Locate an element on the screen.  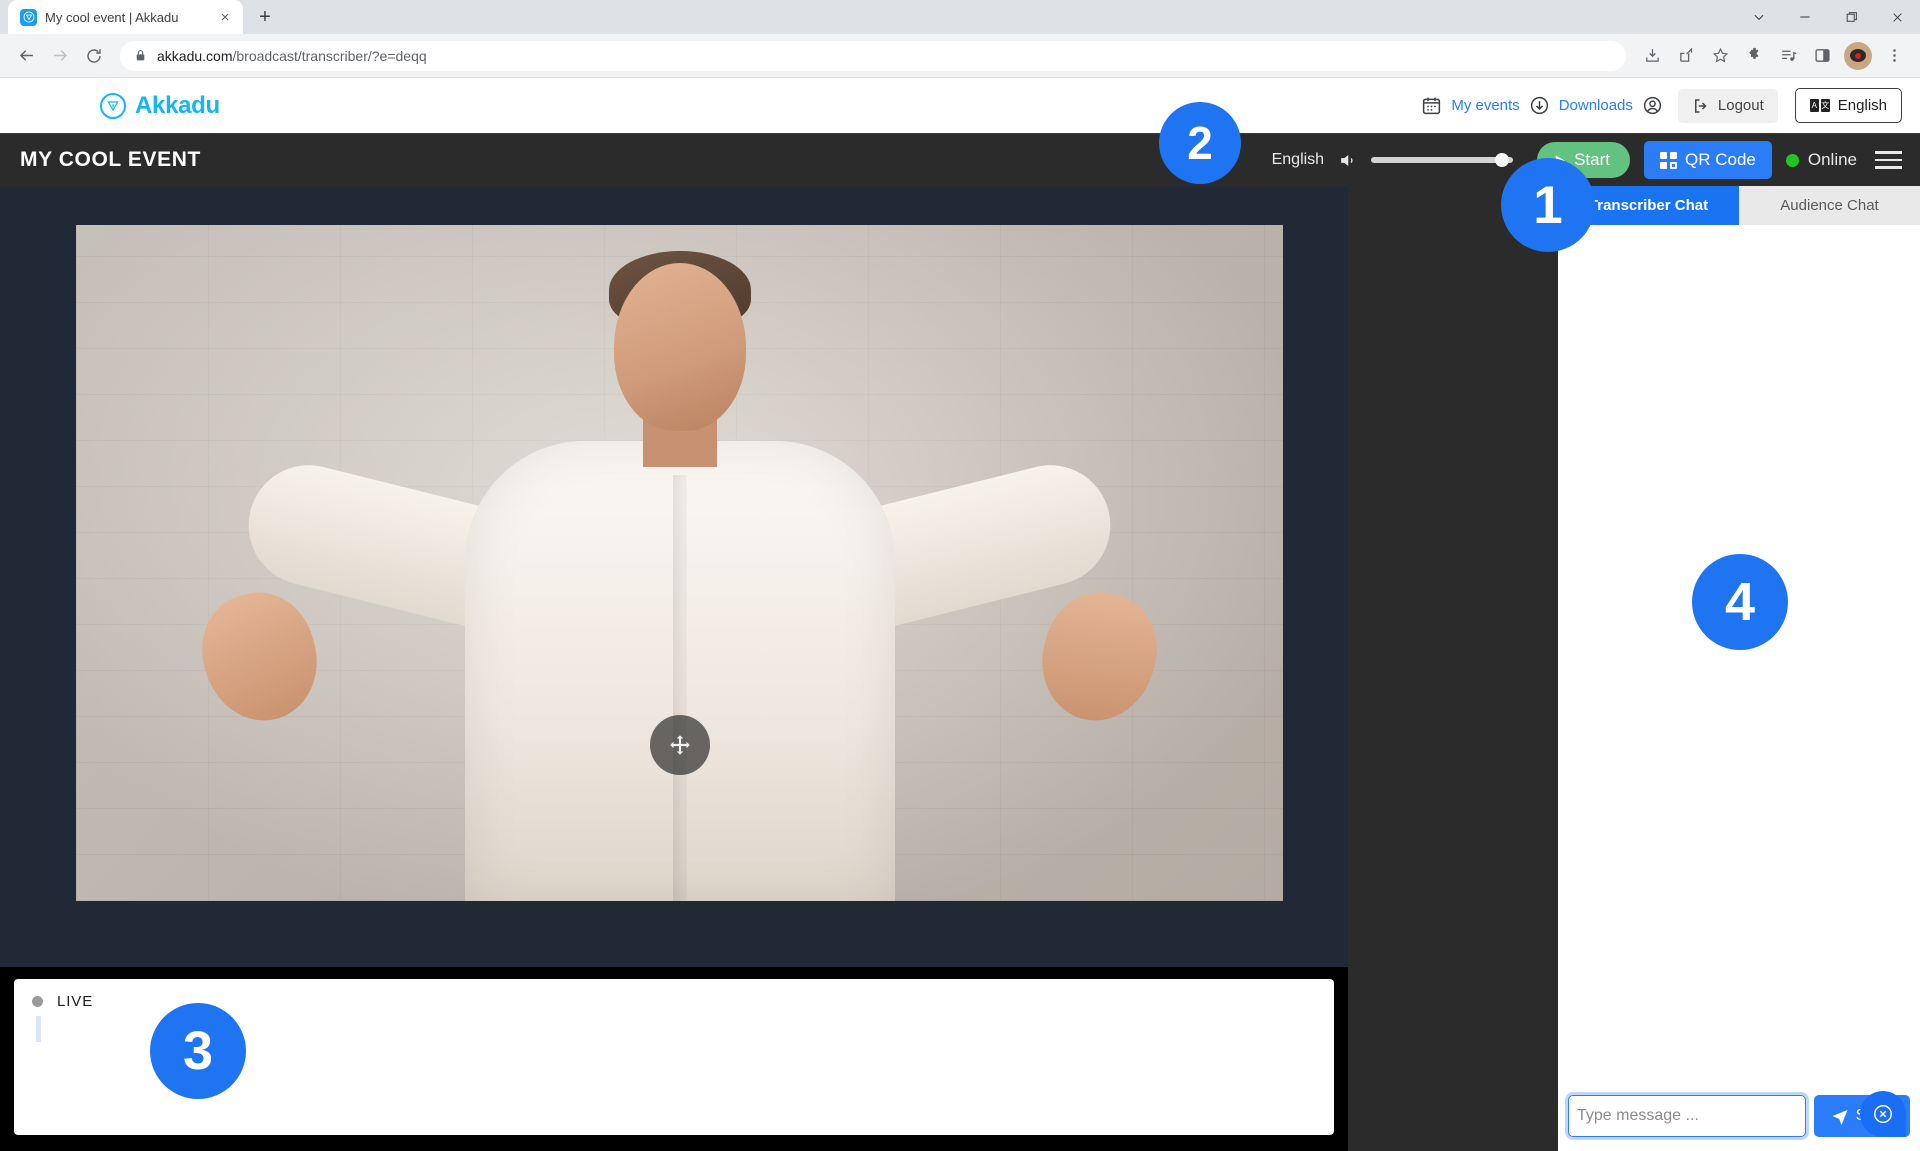
annotation-bubble-1: 1 is located at coordinates (1548, 205).